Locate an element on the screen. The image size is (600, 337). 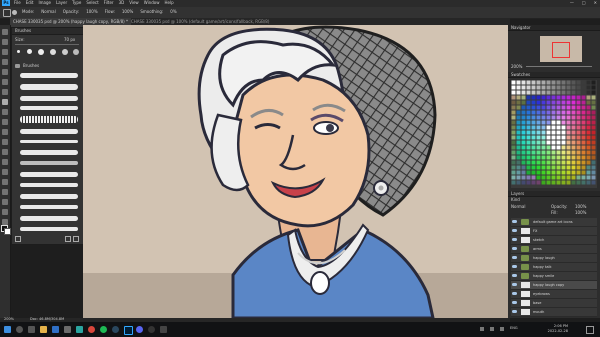
layer-row: base is located at coordinates (554, 303).